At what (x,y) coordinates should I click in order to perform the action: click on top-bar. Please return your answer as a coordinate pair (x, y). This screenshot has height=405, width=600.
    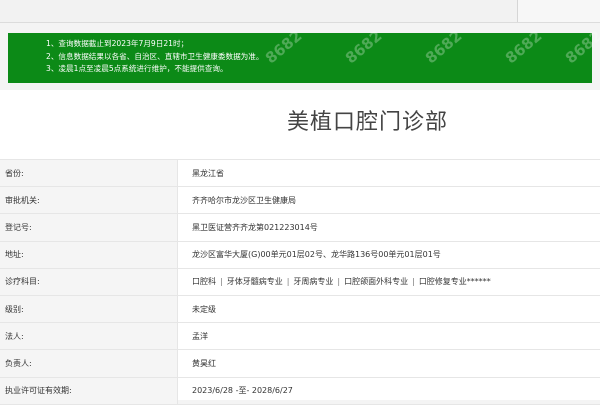
    Looking at the image, I should click on (300, 11).